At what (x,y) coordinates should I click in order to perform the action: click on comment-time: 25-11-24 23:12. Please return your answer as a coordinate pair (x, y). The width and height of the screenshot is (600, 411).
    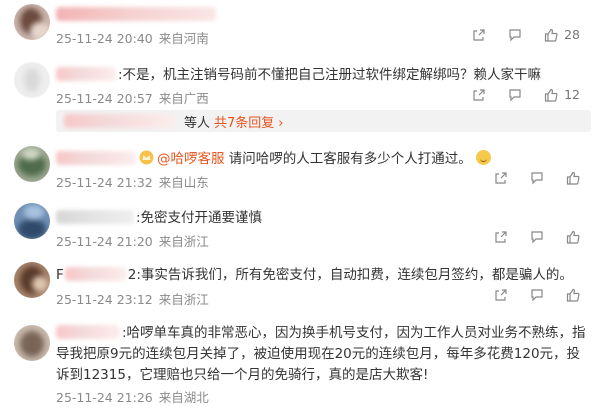
    Looking at the image, I should click on (104, 299).